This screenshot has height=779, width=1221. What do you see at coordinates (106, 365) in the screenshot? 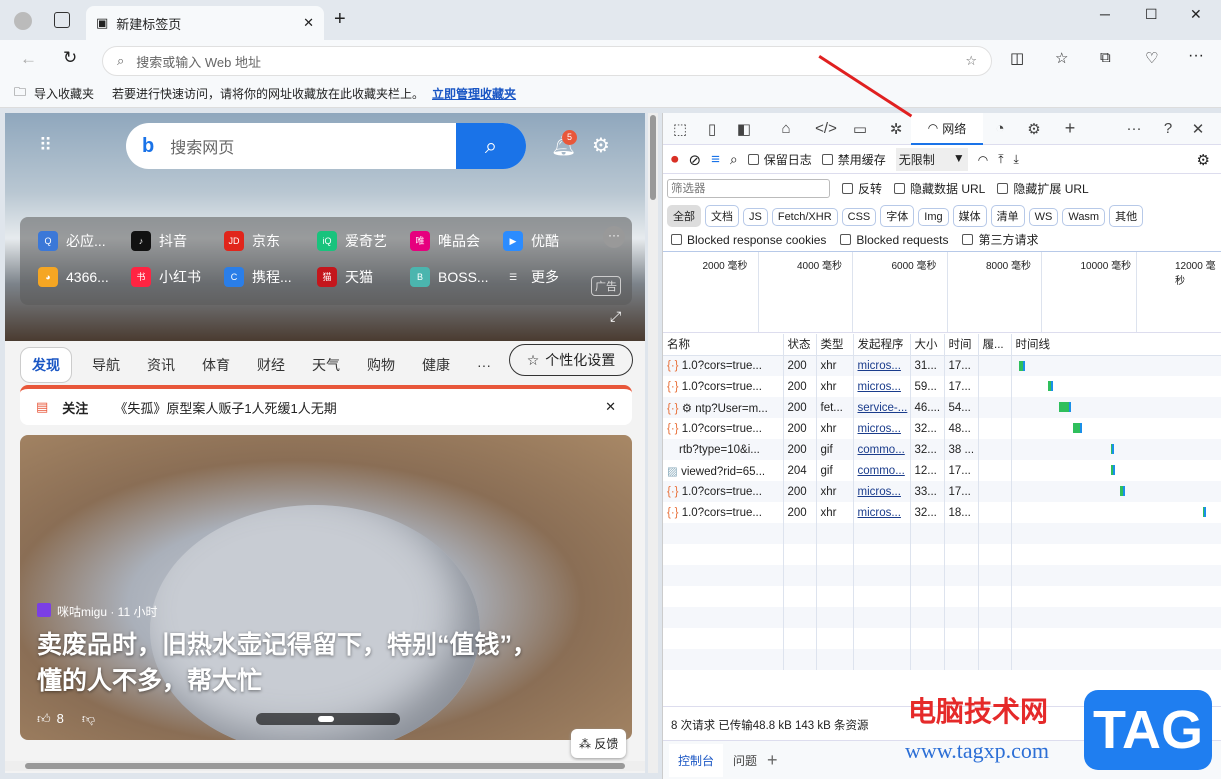
I see `feed-tab: 导航` at bounding box center [106, 365].